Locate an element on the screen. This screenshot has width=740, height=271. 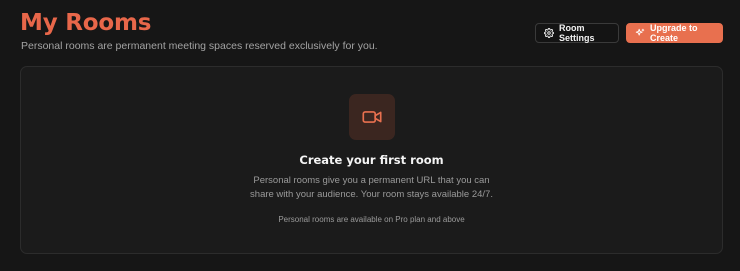
upgrade-label: Upgrade to Create is located at coordinates (674, 33).